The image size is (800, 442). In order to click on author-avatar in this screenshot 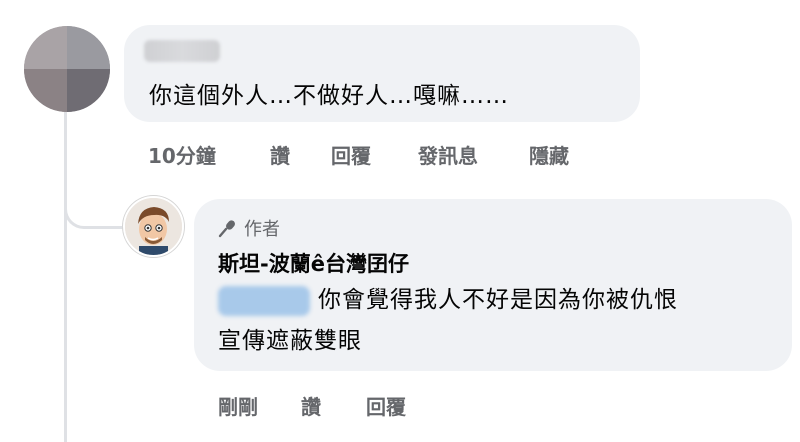, I will do `click(153, 226)`.